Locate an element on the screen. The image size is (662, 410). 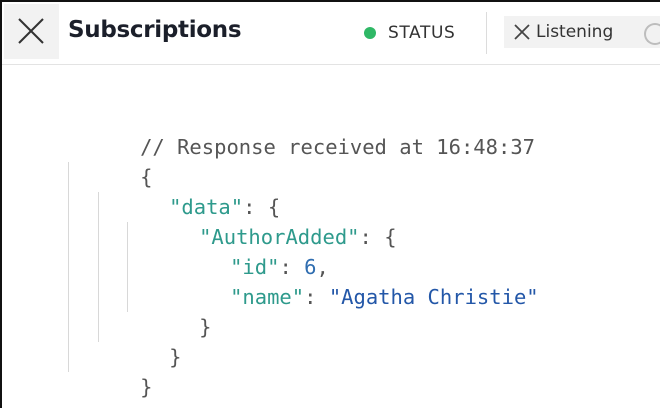
close-button is located at coordinates (31, 31).